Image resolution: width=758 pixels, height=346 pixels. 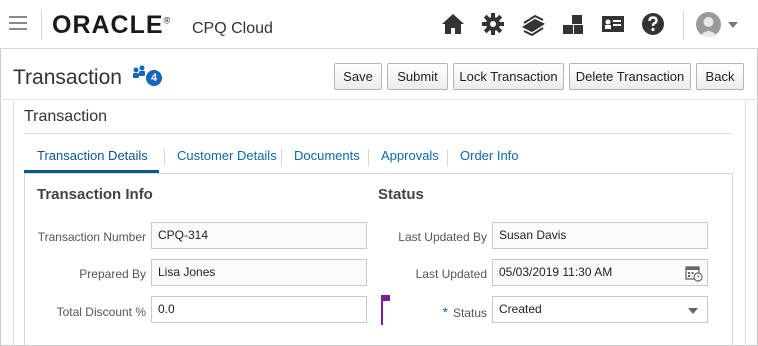 I want to click on transaction-number-label: Transaction Number, so click(x=91, y=237).